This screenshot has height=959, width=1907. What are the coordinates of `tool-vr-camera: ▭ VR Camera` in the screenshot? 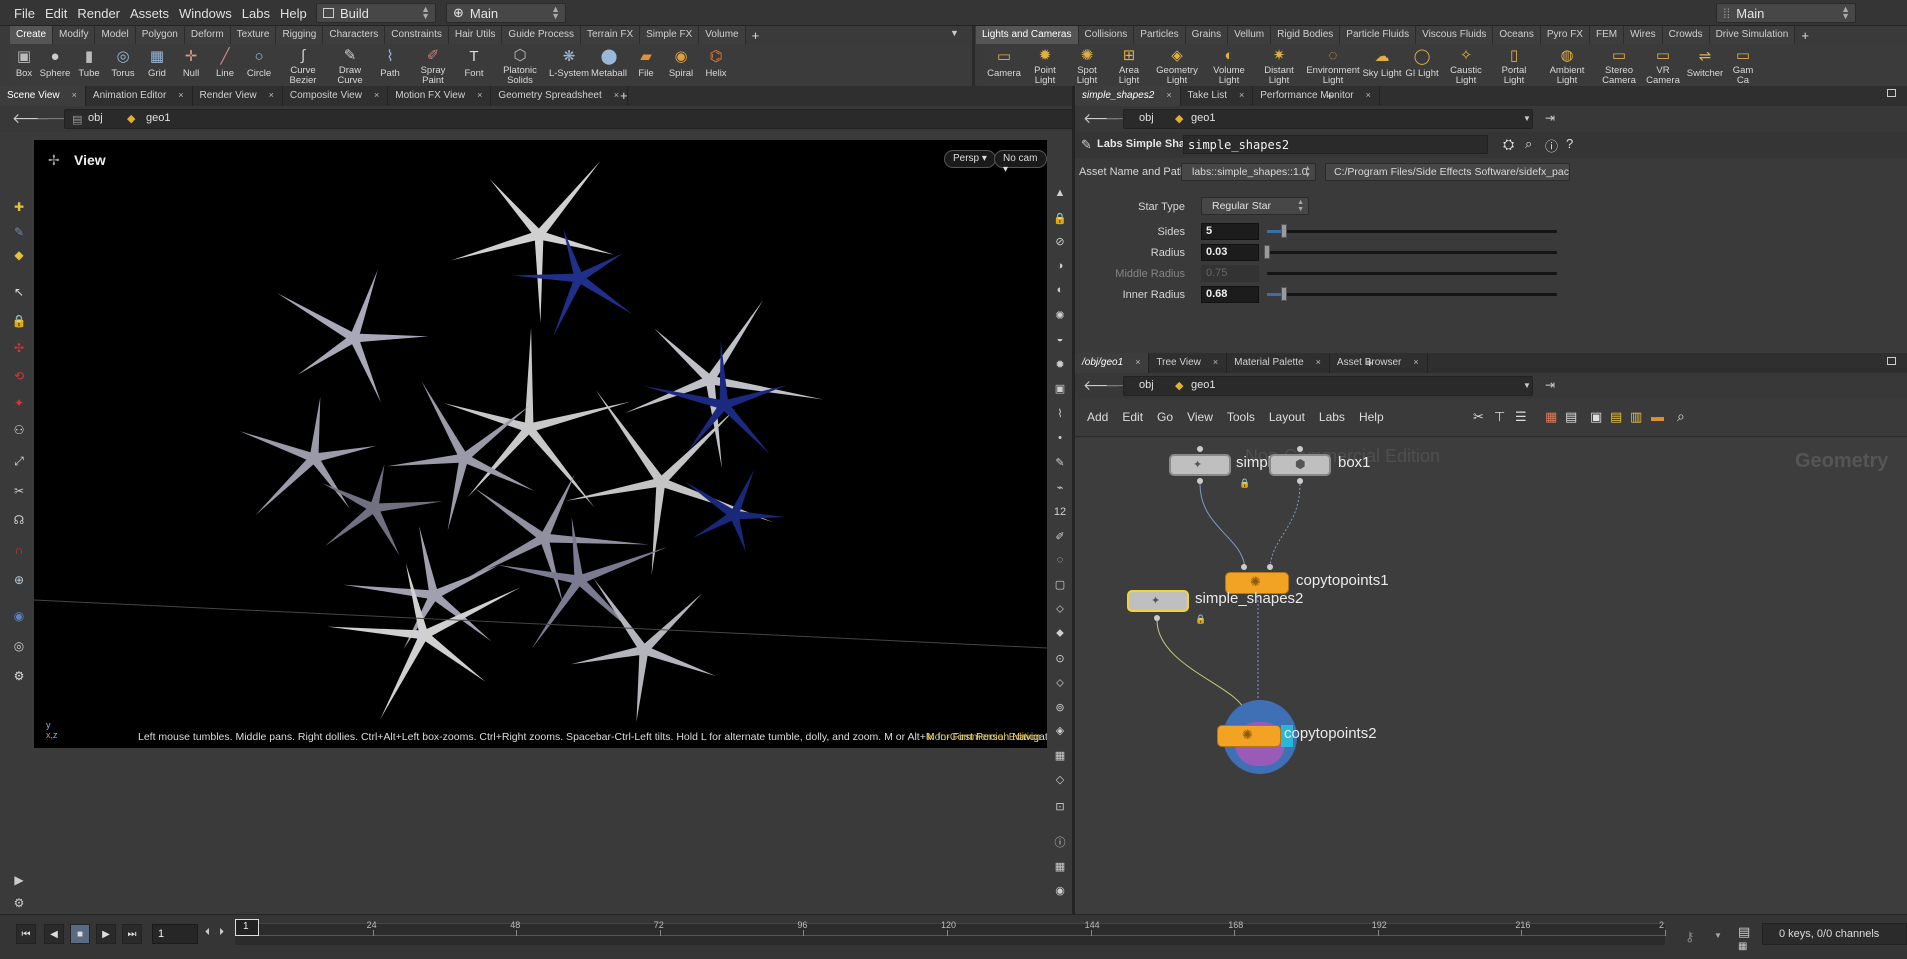 It's located at (1663, 65).